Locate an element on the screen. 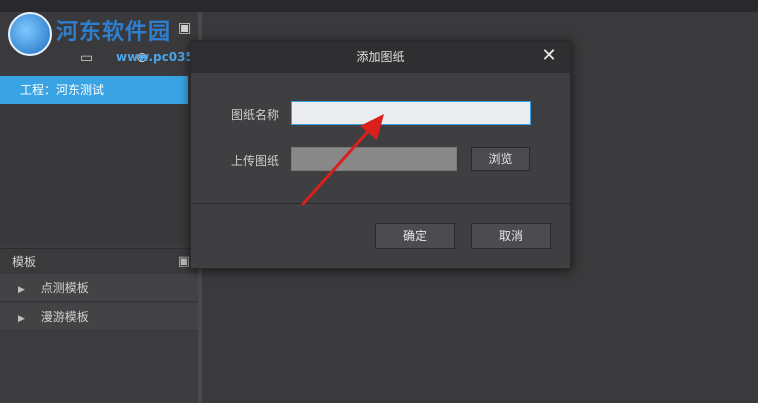 Image resolution: width=758 pixels, height=403 pixels. watermark: 河东软件园 www.pc0359.cn is located at coordinates (111, 41).